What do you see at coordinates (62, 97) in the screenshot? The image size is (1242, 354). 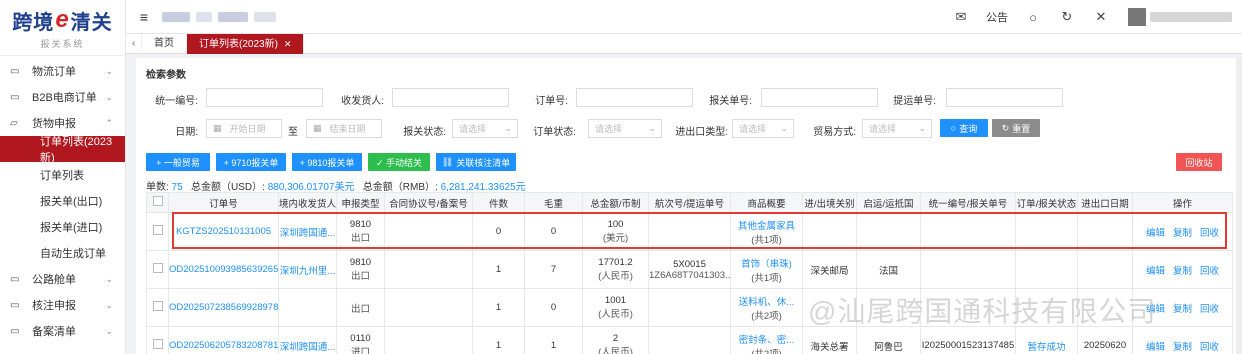 I see `sidebar-item-b2b-orders: ▭ B2B电商订单 ⌄` at bounding box center [62, 97].